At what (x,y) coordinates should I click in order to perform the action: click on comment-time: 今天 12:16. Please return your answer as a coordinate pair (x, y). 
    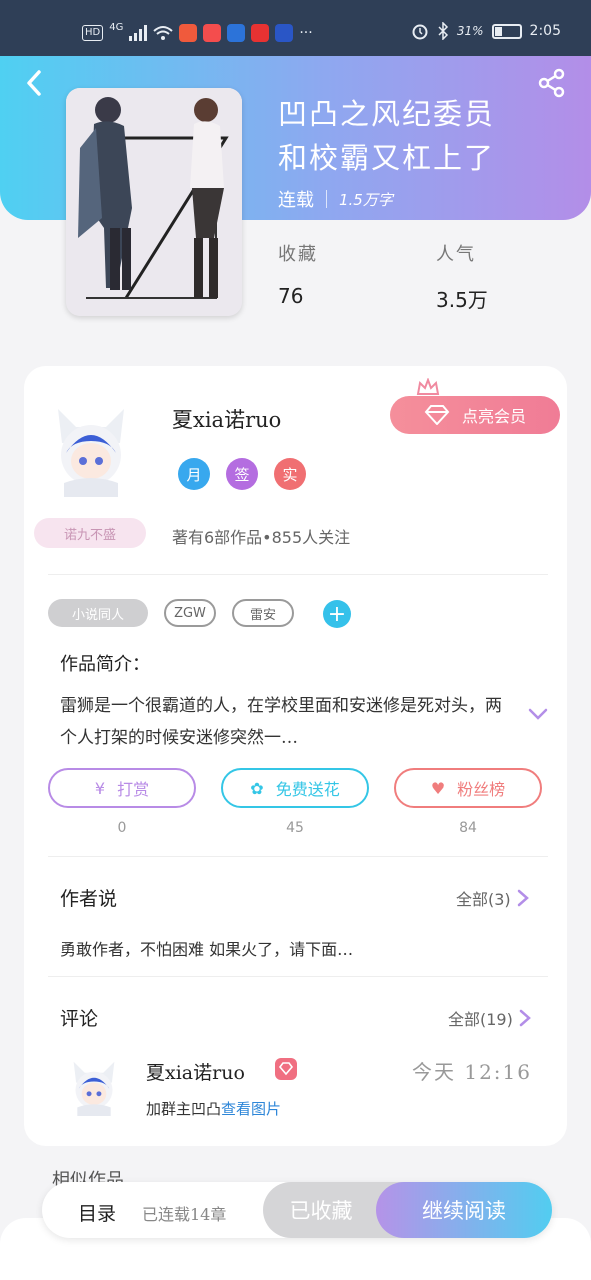
    Looking at the image, I should click on (472, 1072).